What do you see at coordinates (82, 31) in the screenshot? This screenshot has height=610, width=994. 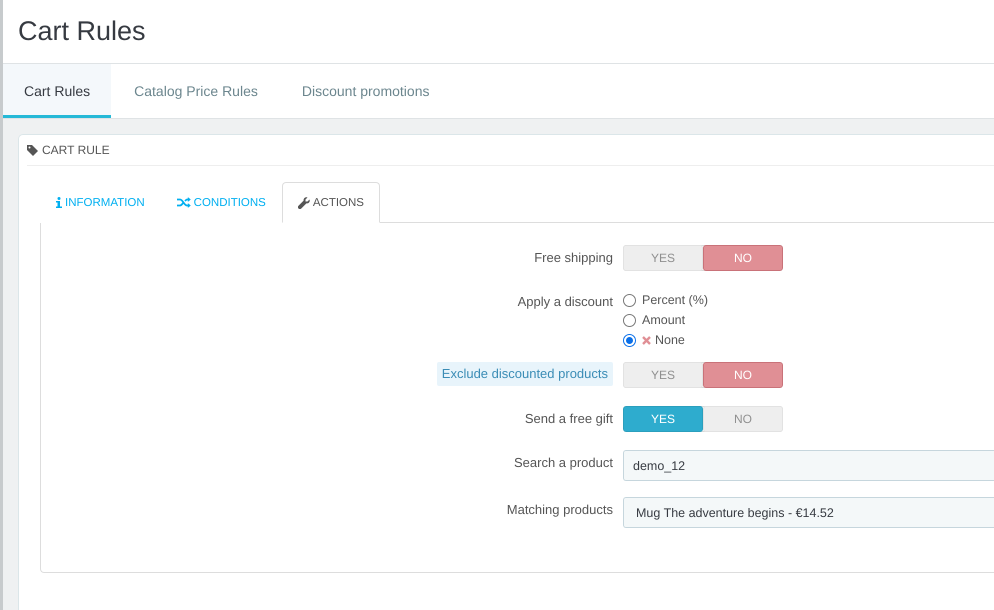 I see `page-title: Cart Rules` at bounding box center [82, 31].